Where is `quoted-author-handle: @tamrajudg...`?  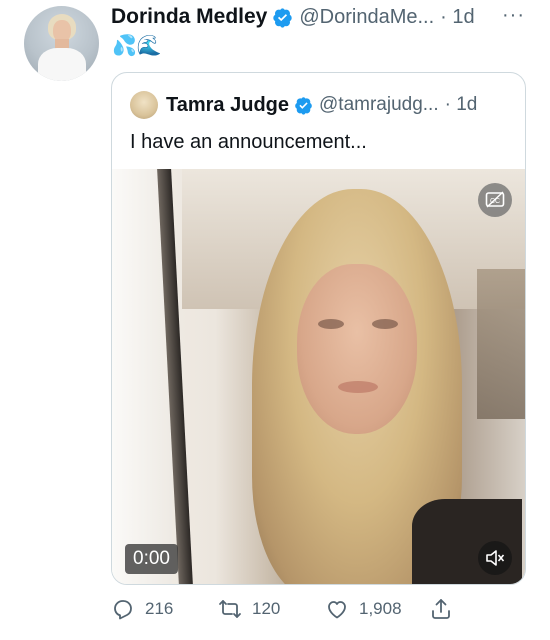
quoted-author-handle: @tamrajudg... is located at coordinates (379, 105).